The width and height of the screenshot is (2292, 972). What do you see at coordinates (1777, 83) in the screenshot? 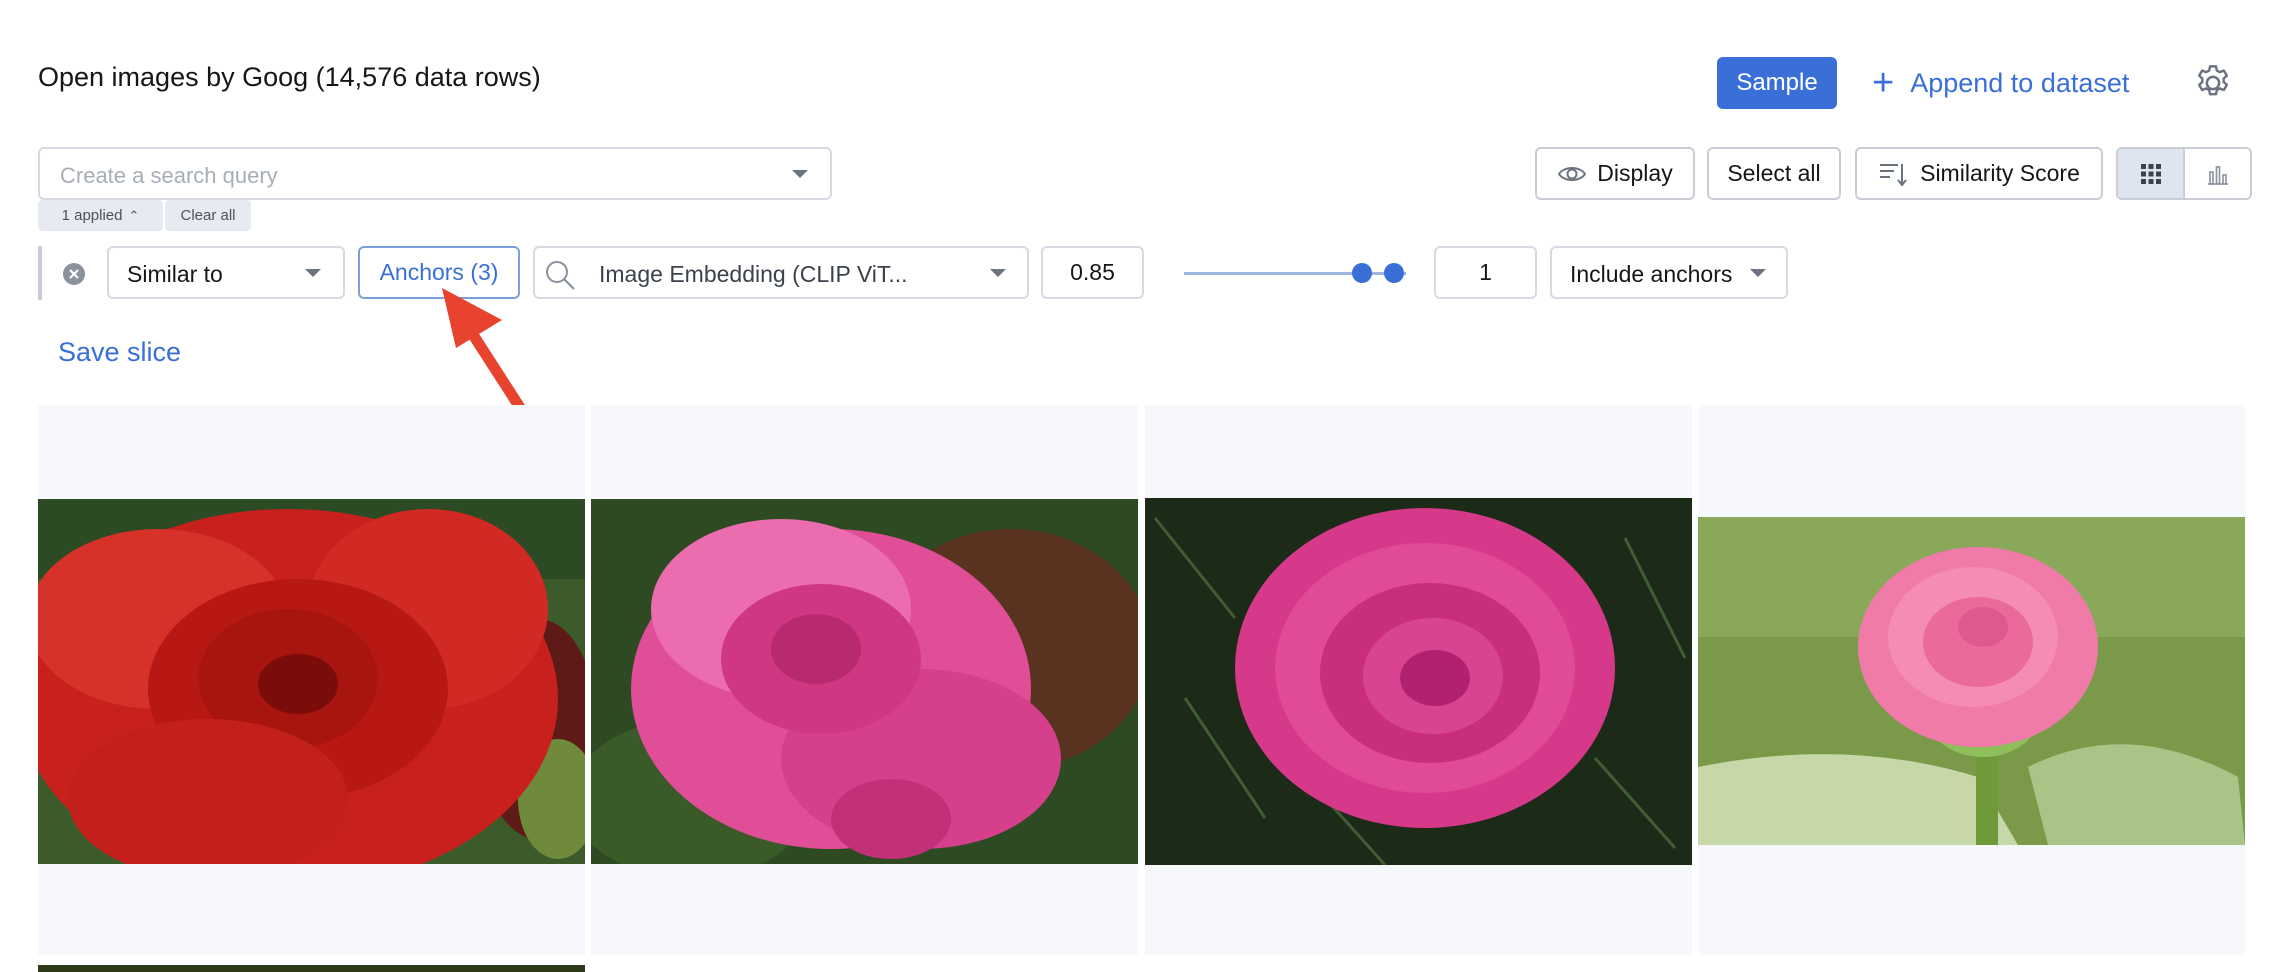
I see `sample-button: Sample` at bounding box center [1777, 83].